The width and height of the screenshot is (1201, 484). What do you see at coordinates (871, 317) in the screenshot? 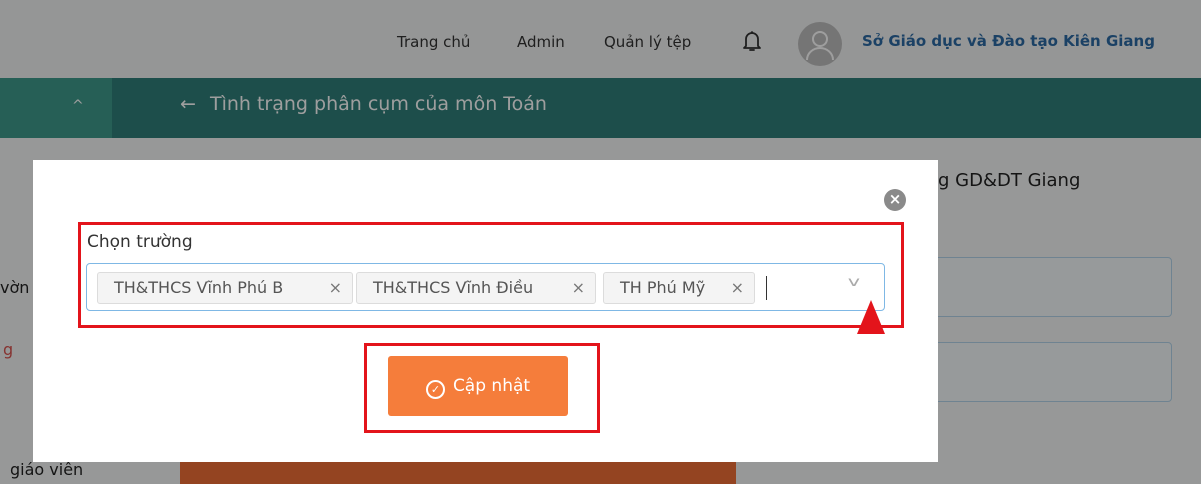
I see `annotation-arrow-icon` at bounding box center [871, 317].